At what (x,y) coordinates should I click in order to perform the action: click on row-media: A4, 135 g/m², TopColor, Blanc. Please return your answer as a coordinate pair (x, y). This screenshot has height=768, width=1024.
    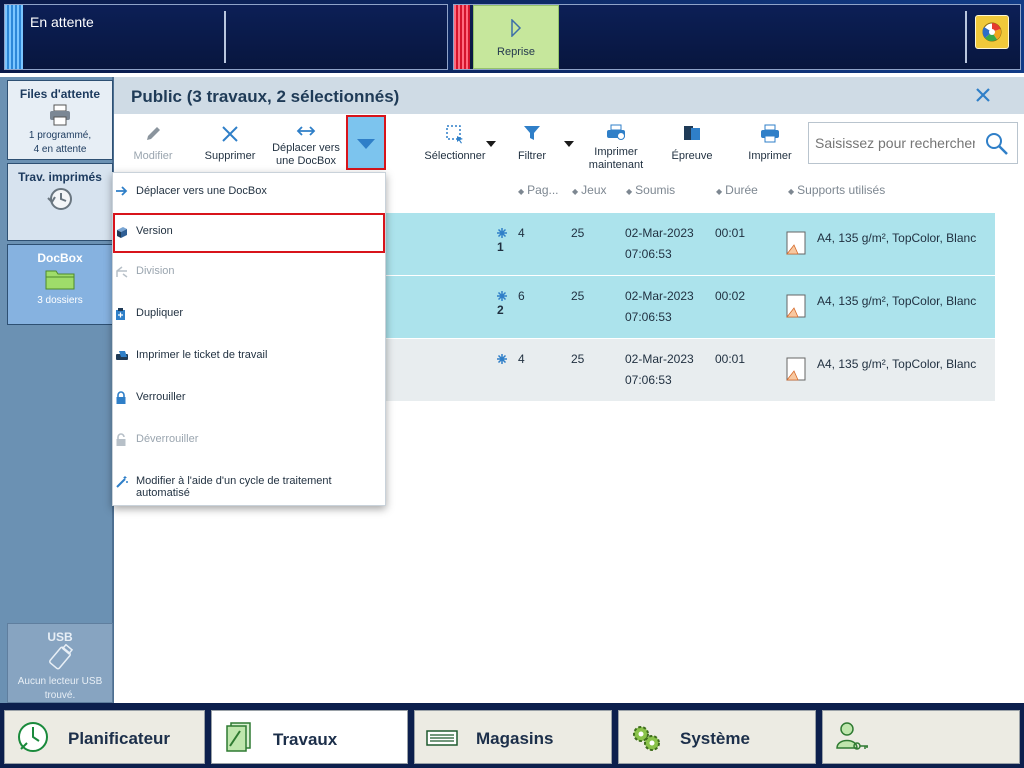
    Looking at the image, I should click on (897, 364).